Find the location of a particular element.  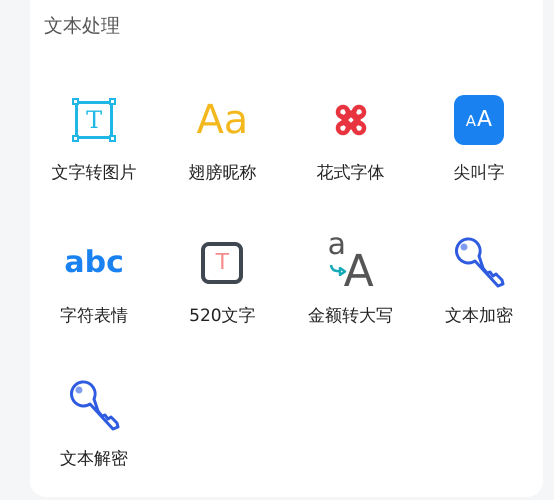

tool-label: 字符表情 is located at coordinates (94, 316).